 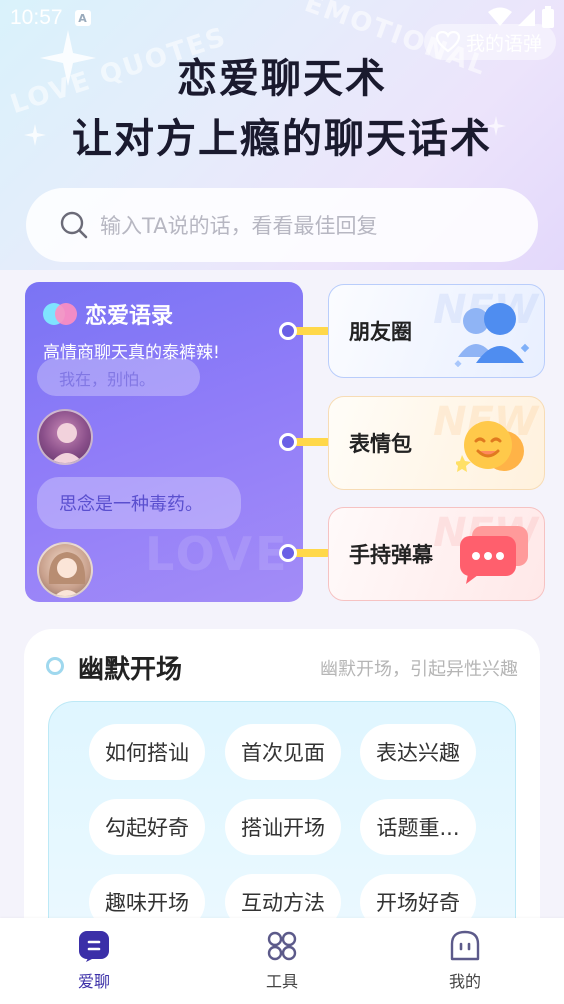 I want to click on tag-first-meeting: 首次见面, so click(x=283, y=752).